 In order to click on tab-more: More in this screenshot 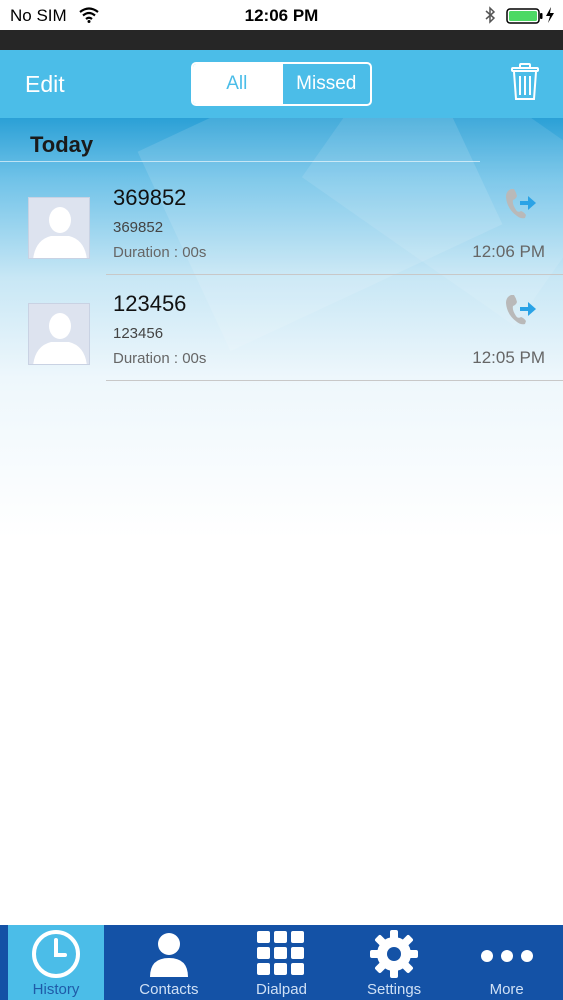, I will do `click(506, 962)`.